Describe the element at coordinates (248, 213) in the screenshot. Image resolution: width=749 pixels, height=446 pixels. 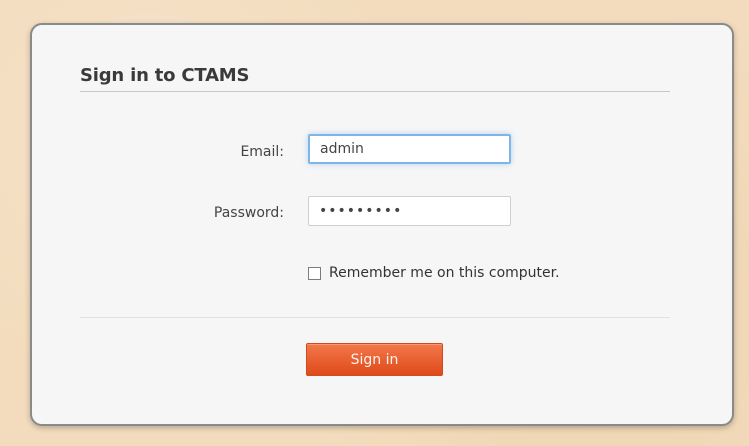
I see `password-label: Password:` at that location.